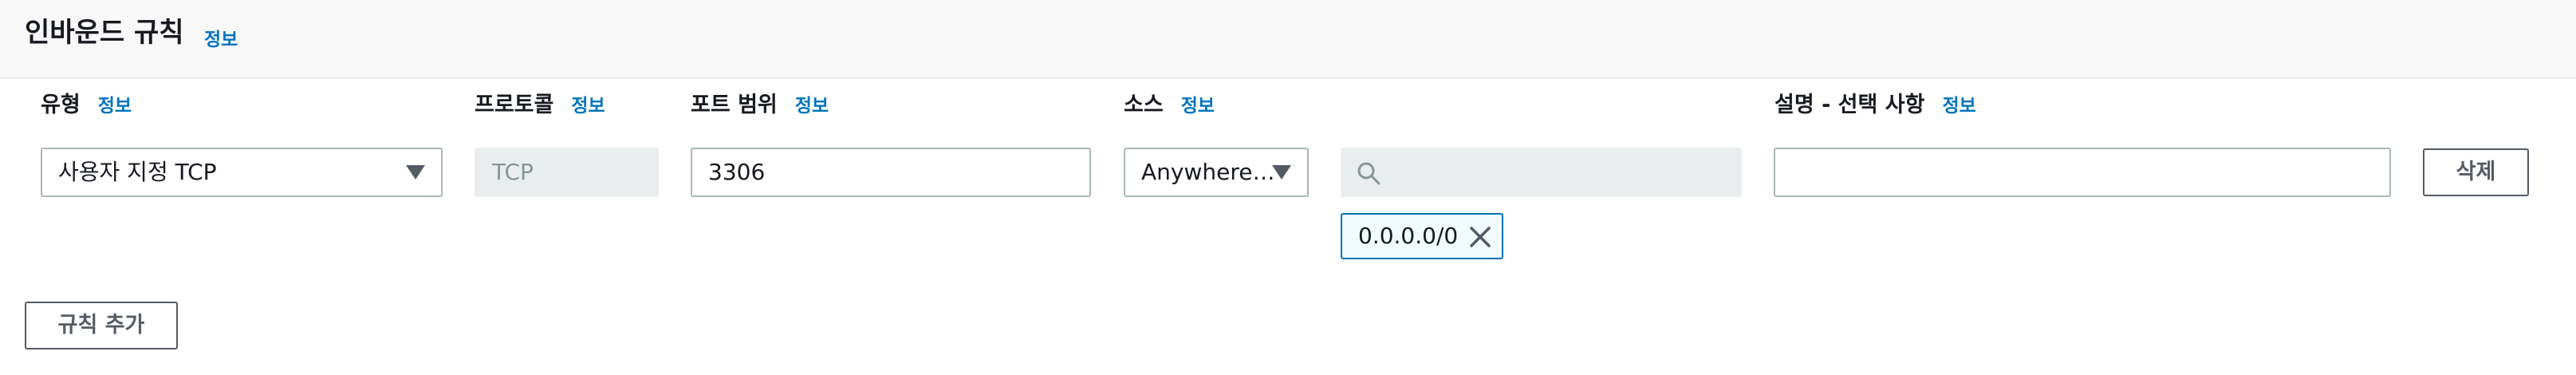 Image resolution: width=2576 pixels, height=375 pixels. Describe the element at coordinates (891, 172) in the screenshot. I see `port-range-input: 3306` at that location.